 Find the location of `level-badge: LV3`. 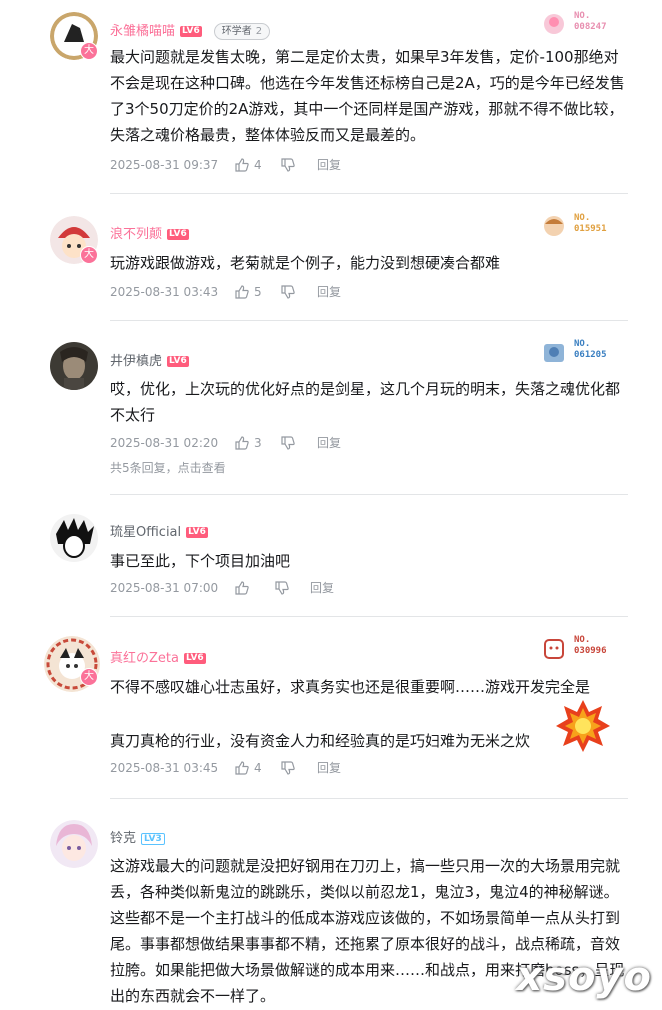

level-badge: LV3 is located at coordinates (153, 838).